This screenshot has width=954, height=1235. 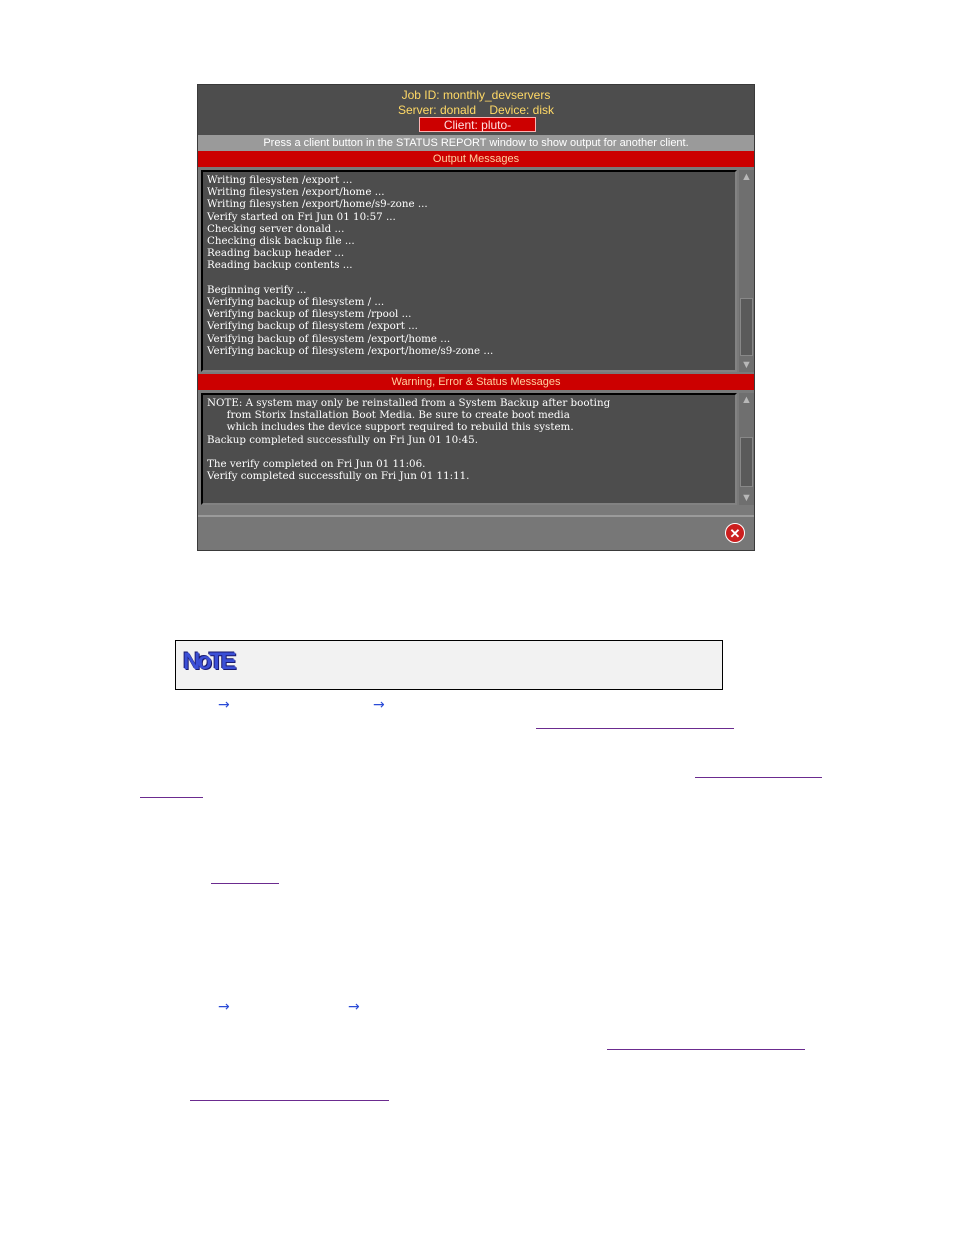 What do you see at coordinates (449, 665) in the screenshot?
I see `note-box: NoTE` at bounding box center [449, 665].